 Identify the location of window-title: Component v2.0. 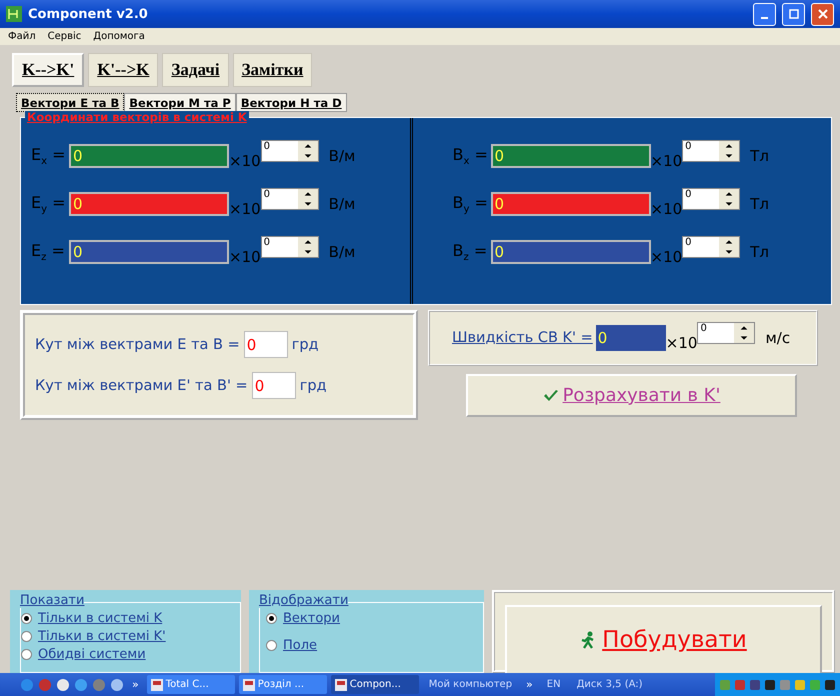
(88, 14).